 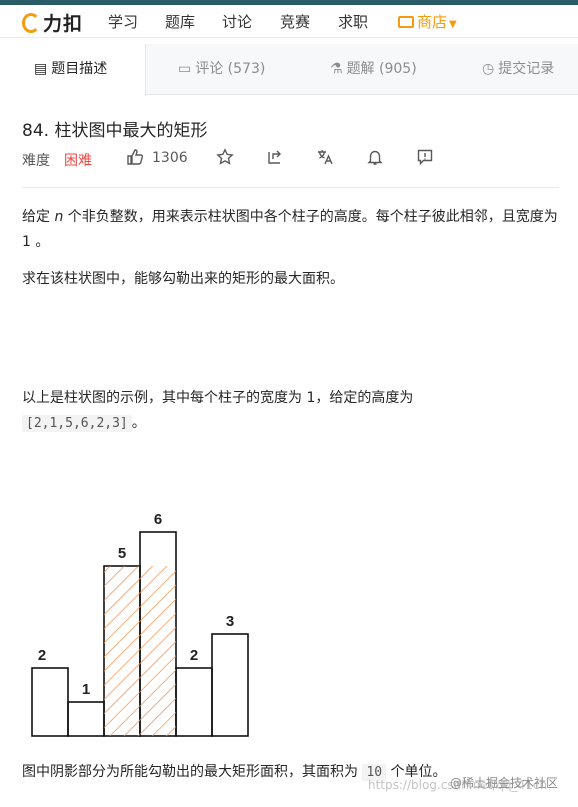 I want to click on description-icon: ▤, so click(x=41, y=69).